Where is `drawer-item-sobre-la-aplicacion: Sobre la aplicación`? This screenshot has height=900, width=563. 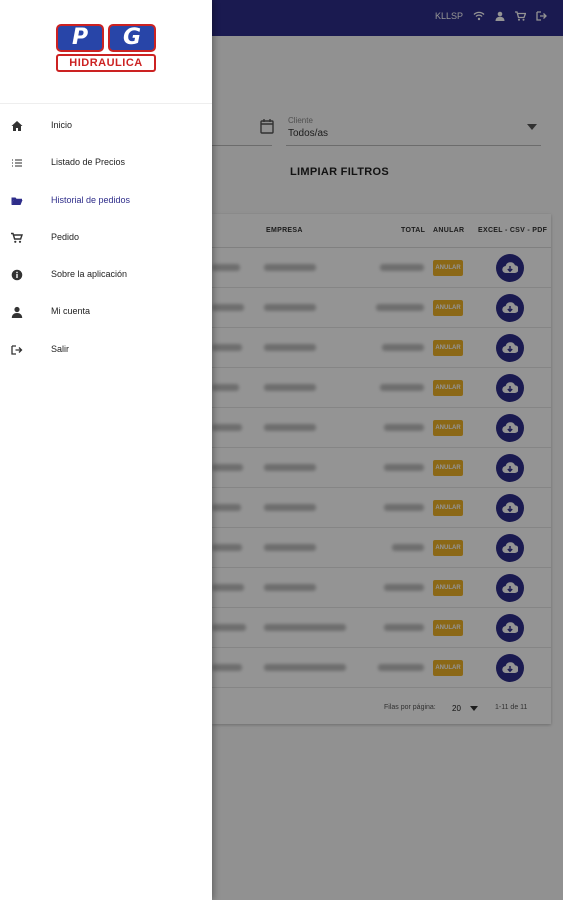 drawer-item-sobre-la-aplicacion: Sobre la aplicación is located at coordinates (106, 275).